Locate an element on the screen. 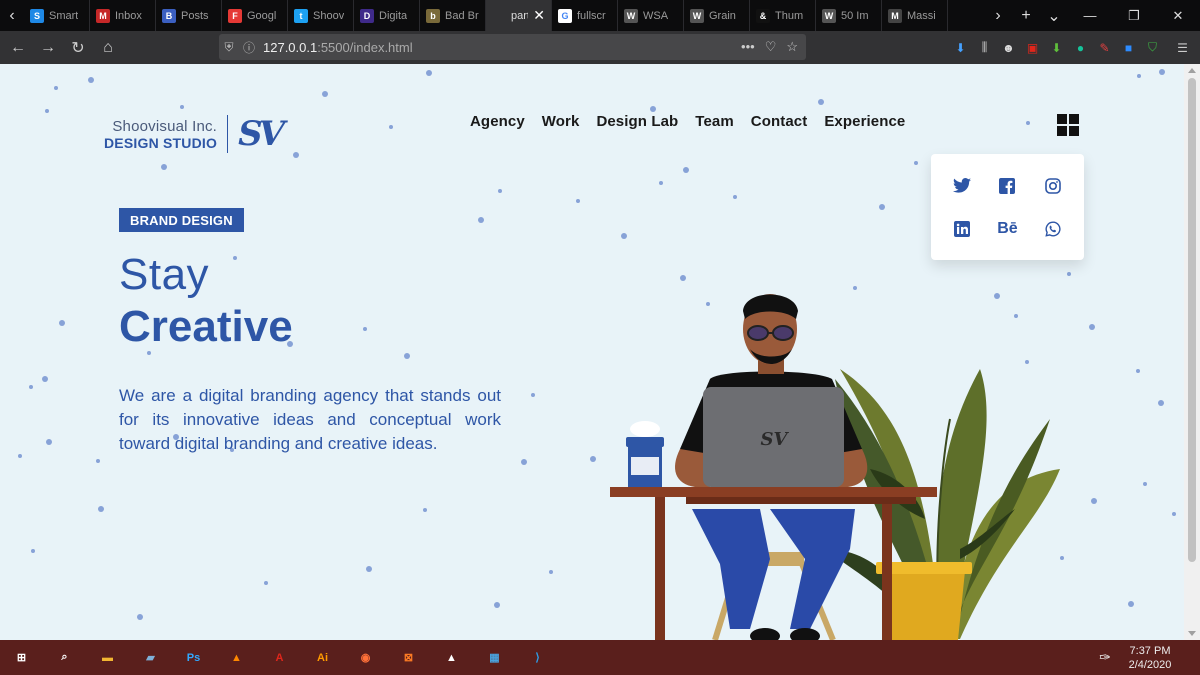  menu-item-contact: Contact is located at coordinates (779, 121).